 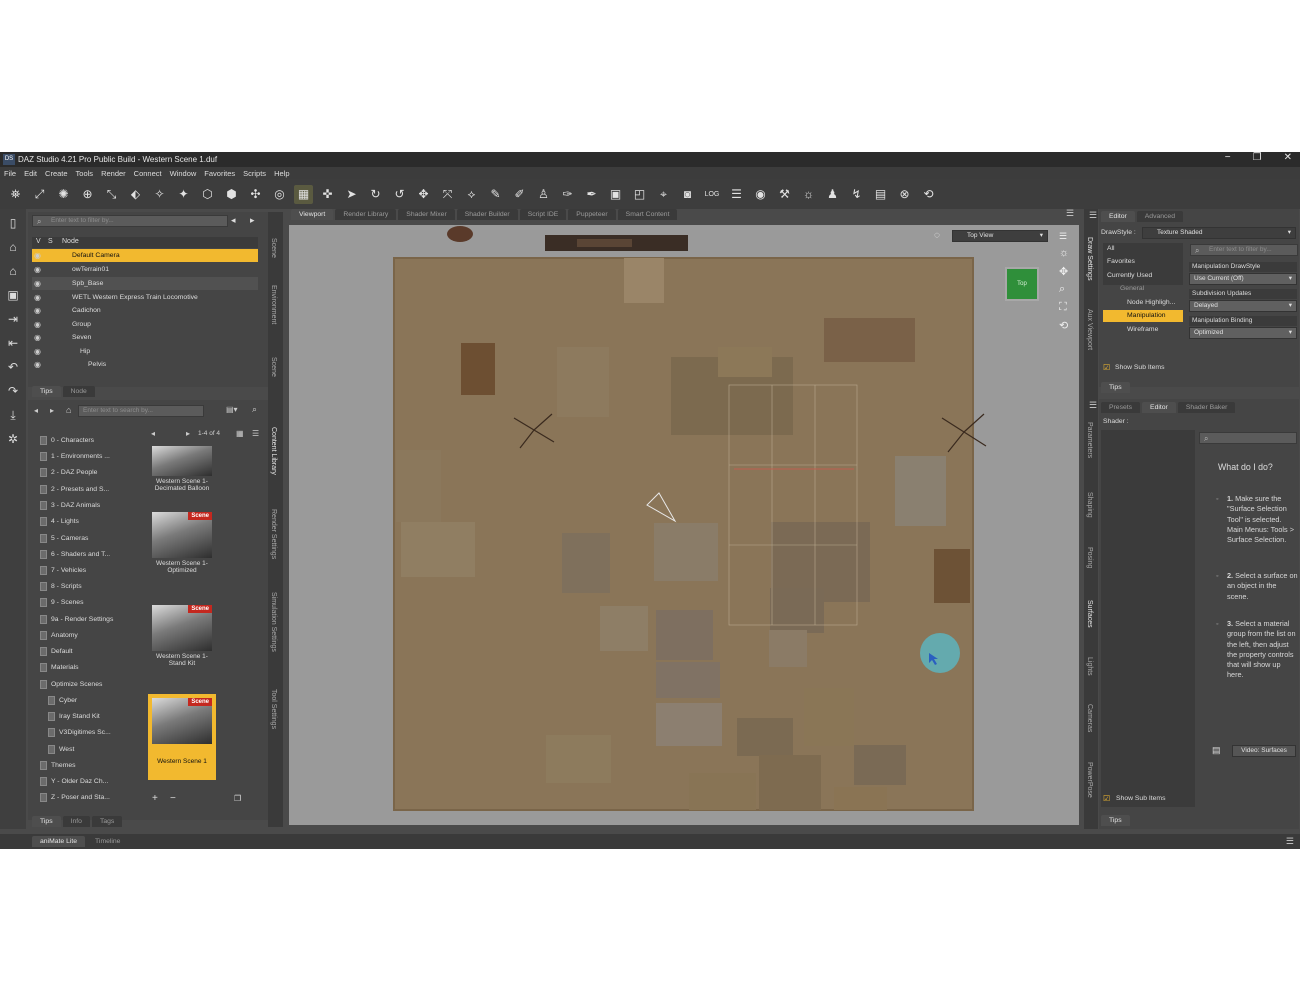 What do you see at coordinates (279, 194) in the screenshot?
I see `region-navigator-icon: ◎` at bounding box center [279, 194].